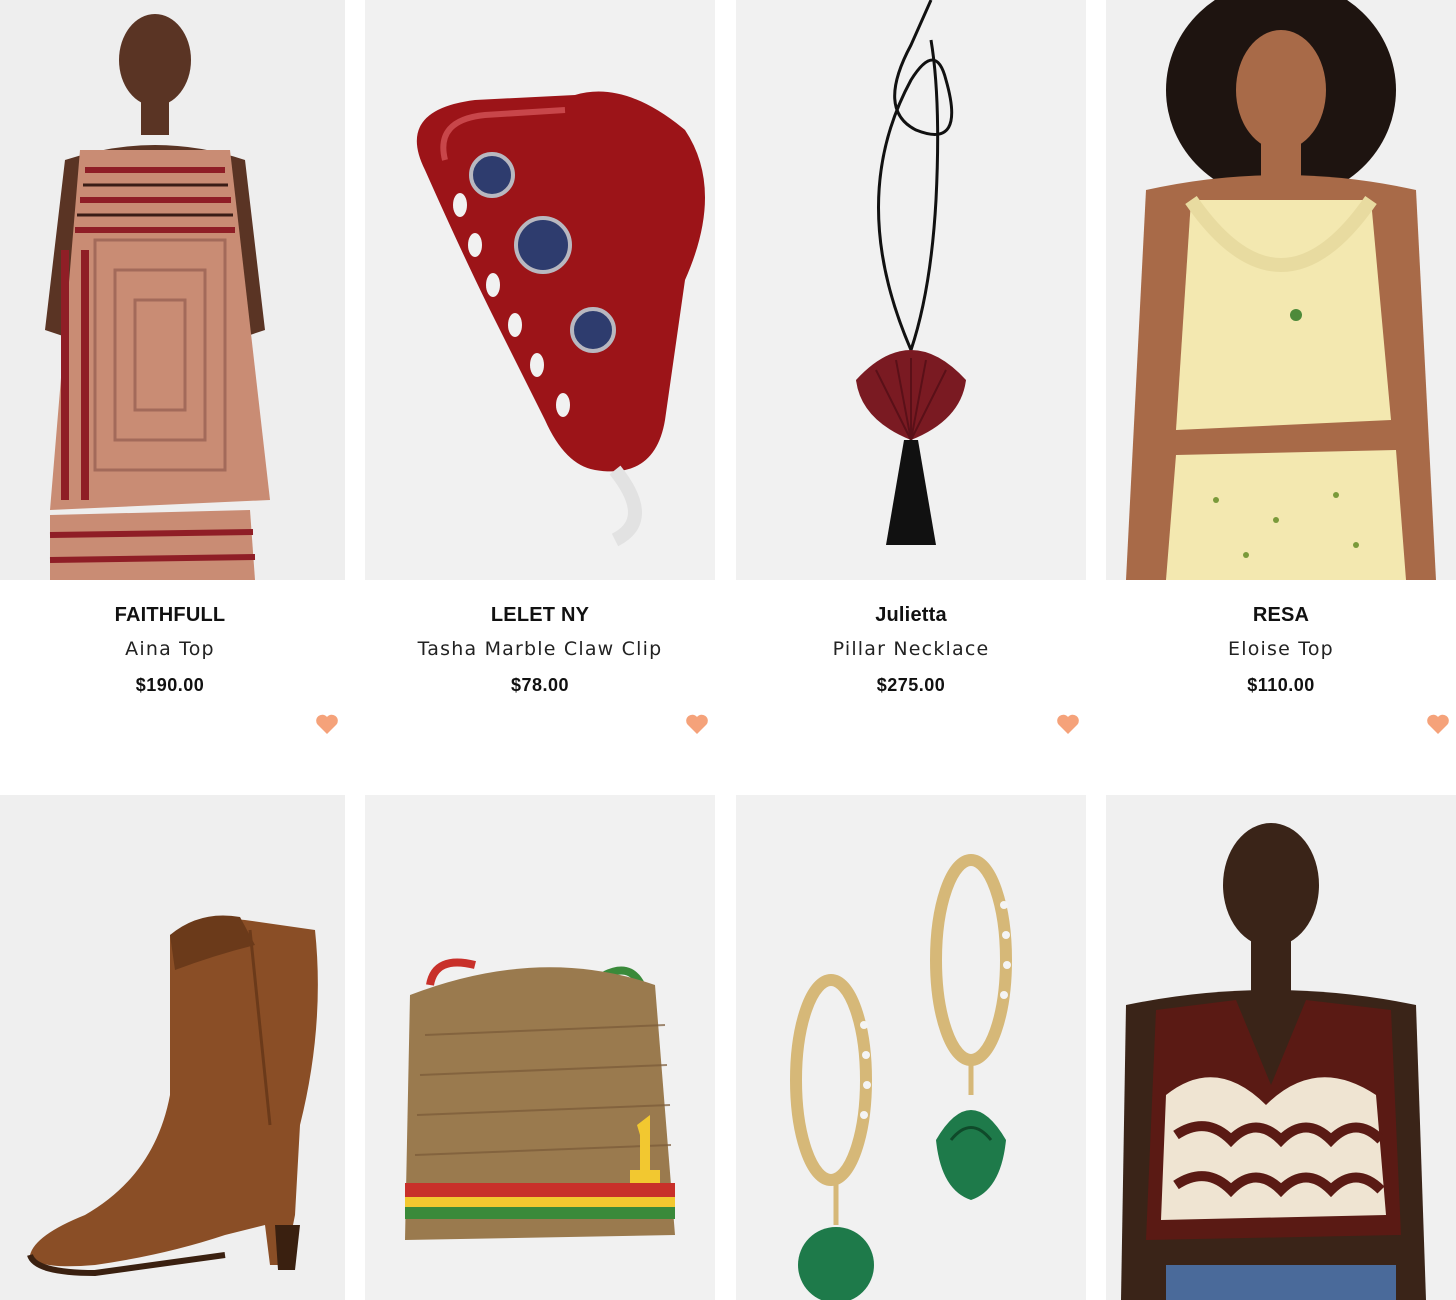  What do you see at coordinates (911, 685) in the screenshot?
I see `product-price: $275.00` at bounding box center [911, 685].